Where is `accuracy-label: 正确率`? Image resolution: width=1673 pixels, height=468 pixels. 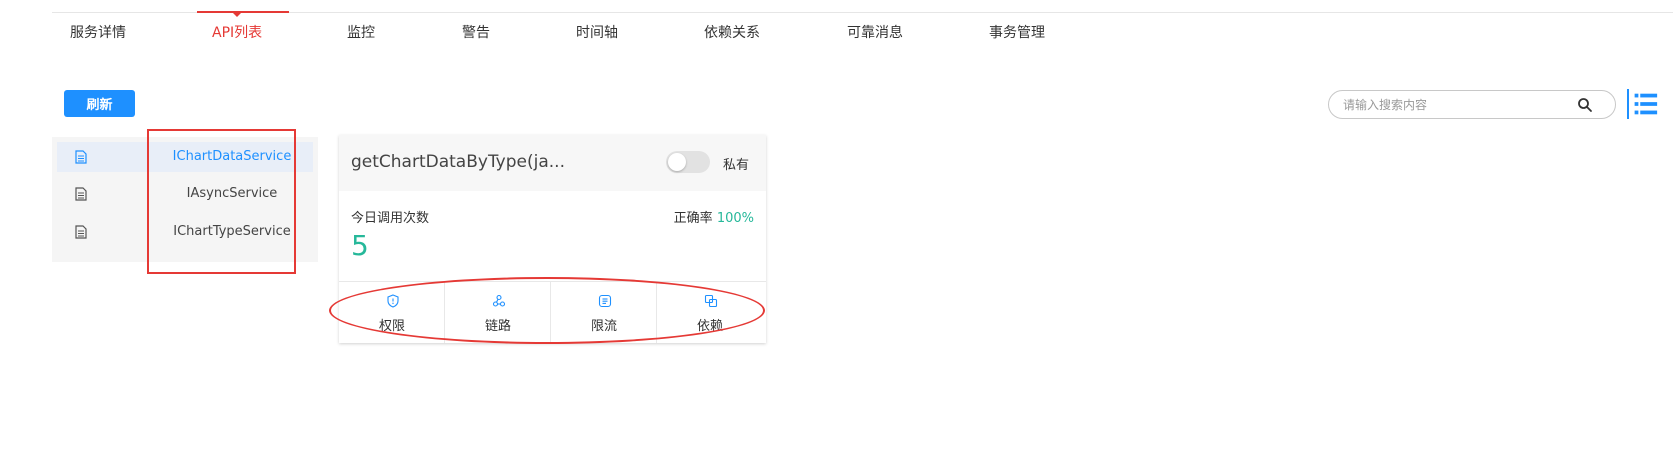
accuracy-label: 正确率 is located at coordinates (693, 218).